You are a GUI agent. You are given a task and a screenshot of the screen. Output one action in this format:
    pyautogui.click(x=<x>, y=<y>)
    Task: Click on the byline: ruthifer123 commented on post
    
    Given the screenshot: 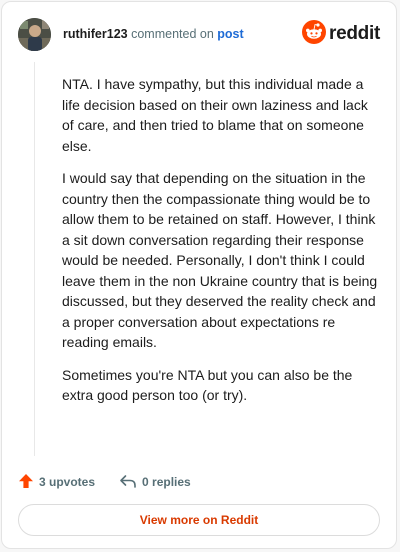 What is the action you would take?
    pyautogui.click(x=153, y=34)
    